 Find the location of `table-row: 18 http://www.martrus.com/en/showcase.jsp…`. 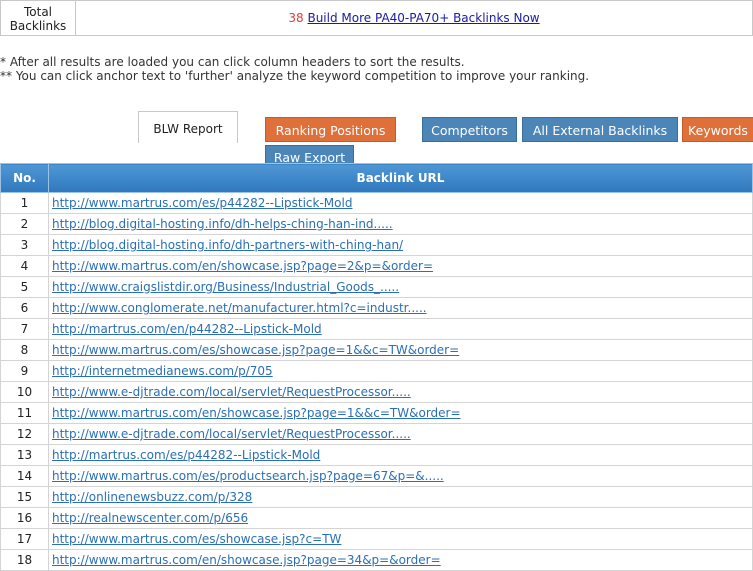

table-row: 18 http://www.martrus.com/en/showcase.jsp… is located at coordinates (376, 560).